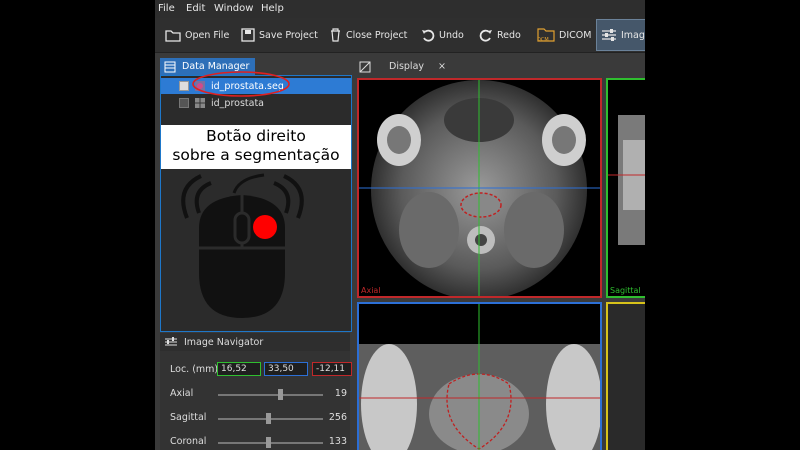  What do you see at coordinates (340, 393) in the screenshot?
I see `axial-value: 19` at bounding box center [340, 393].